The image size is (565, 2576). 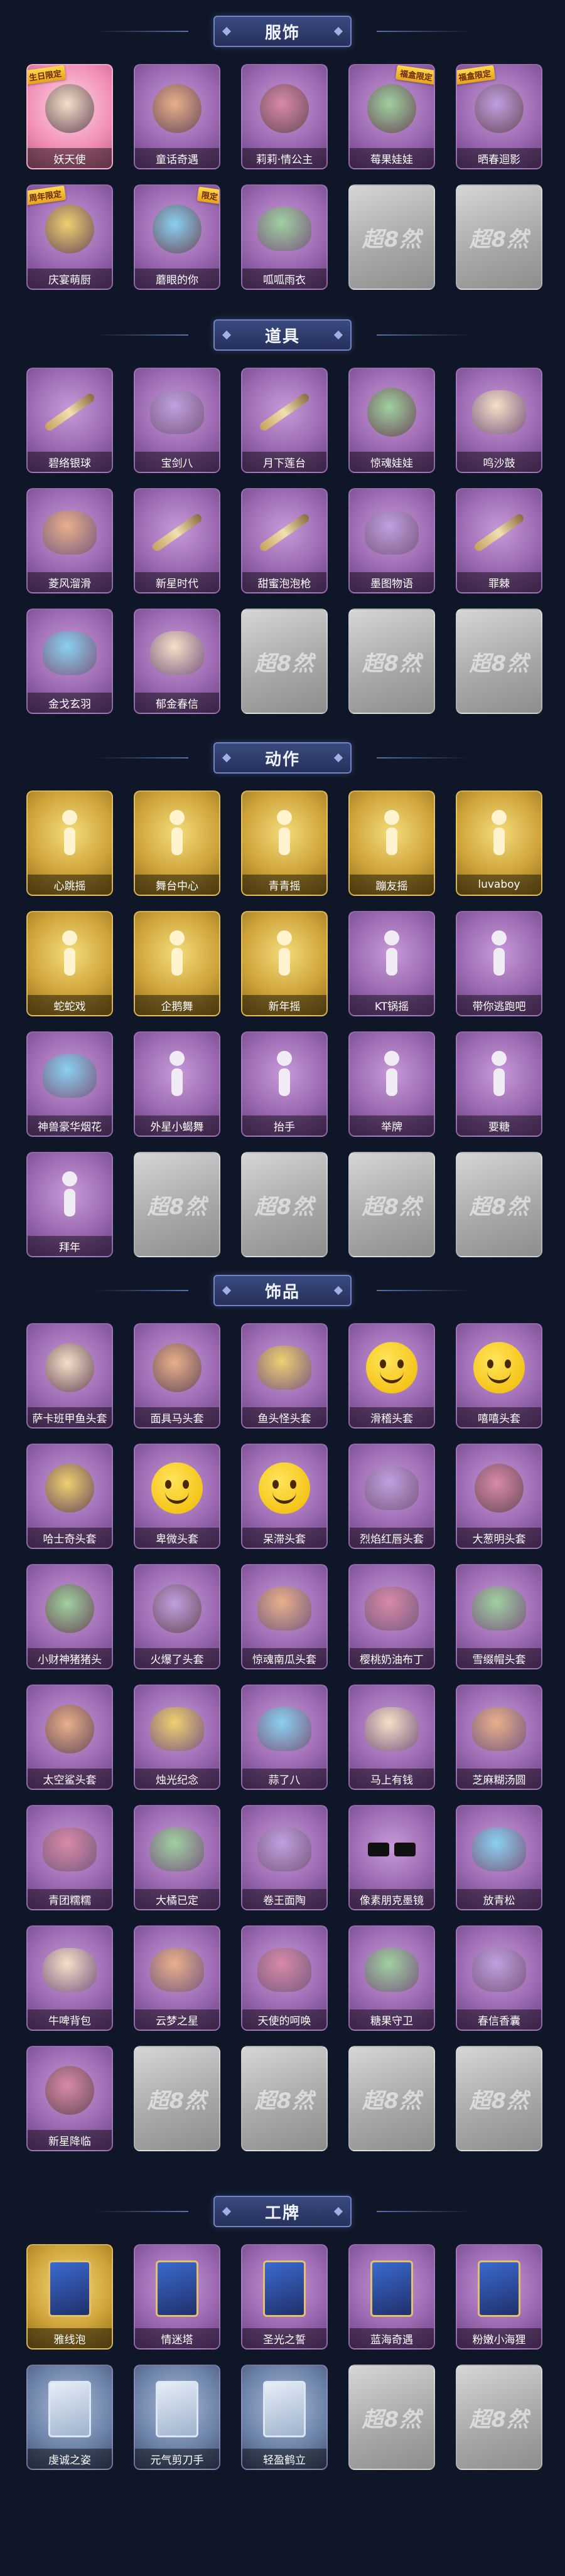 I want to click on collection-item: 呆滞头套, so click(x=284, y=1497).